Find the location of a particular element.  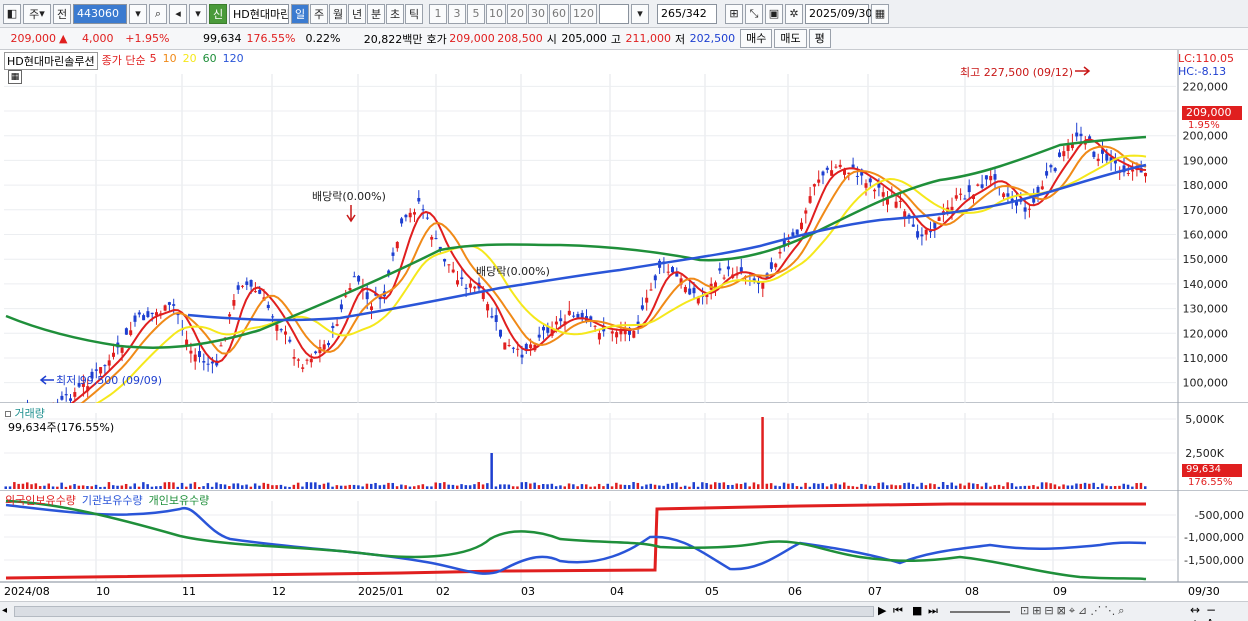

interval-button-30: 30 is located at coordinates (538, 13).